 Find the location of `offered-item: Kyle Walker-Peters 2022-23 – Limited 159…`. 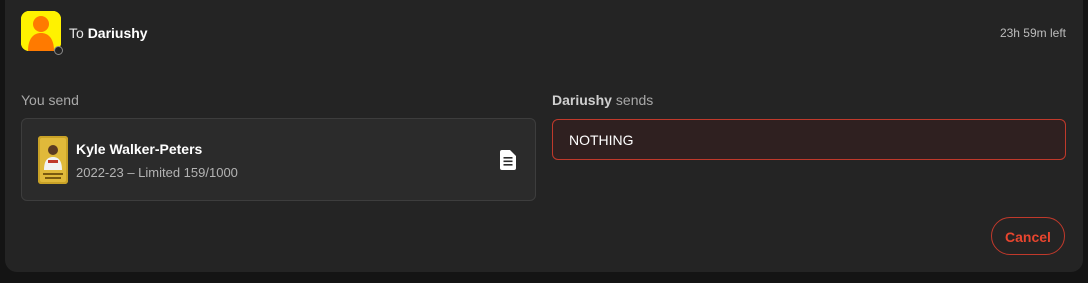

offered-item: Kyle Walker-Peters 2022-23 – Limited 159… is located at coordinates (278, 159).